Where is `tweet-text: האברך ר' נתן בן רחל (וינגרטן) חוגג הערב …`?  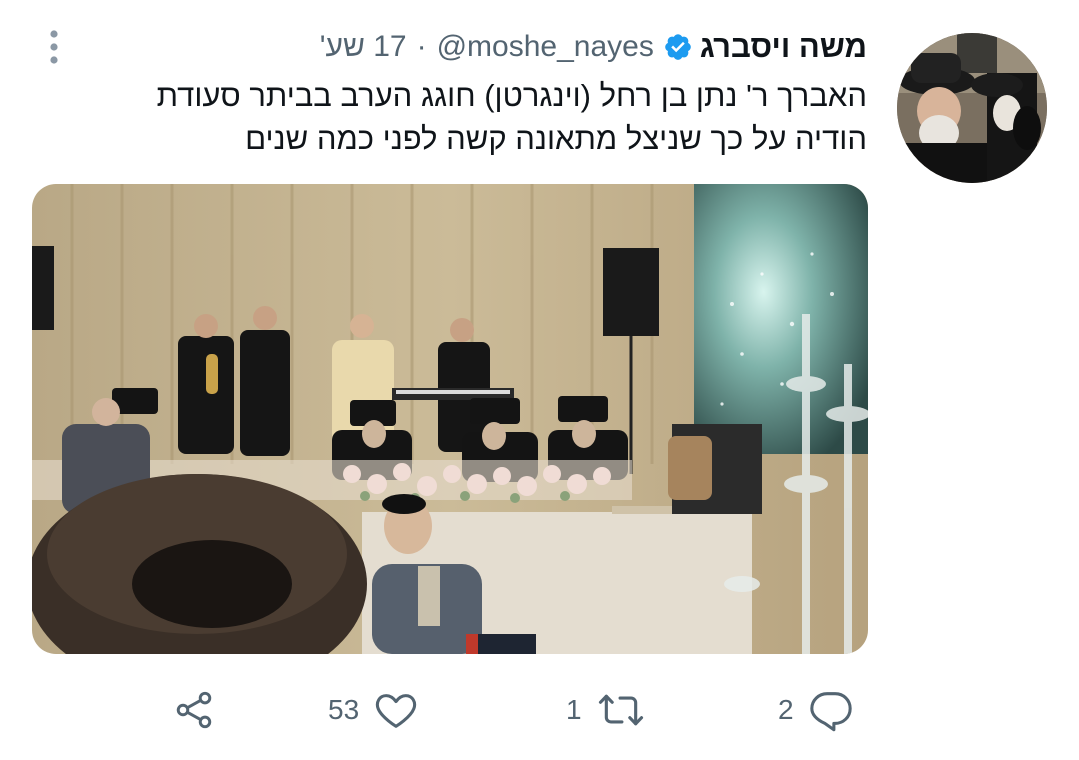
tweet-text: האברך ר' נתן בן רחל (וינגרטן) חוגג הערב … is located at coordinates (511, 117).